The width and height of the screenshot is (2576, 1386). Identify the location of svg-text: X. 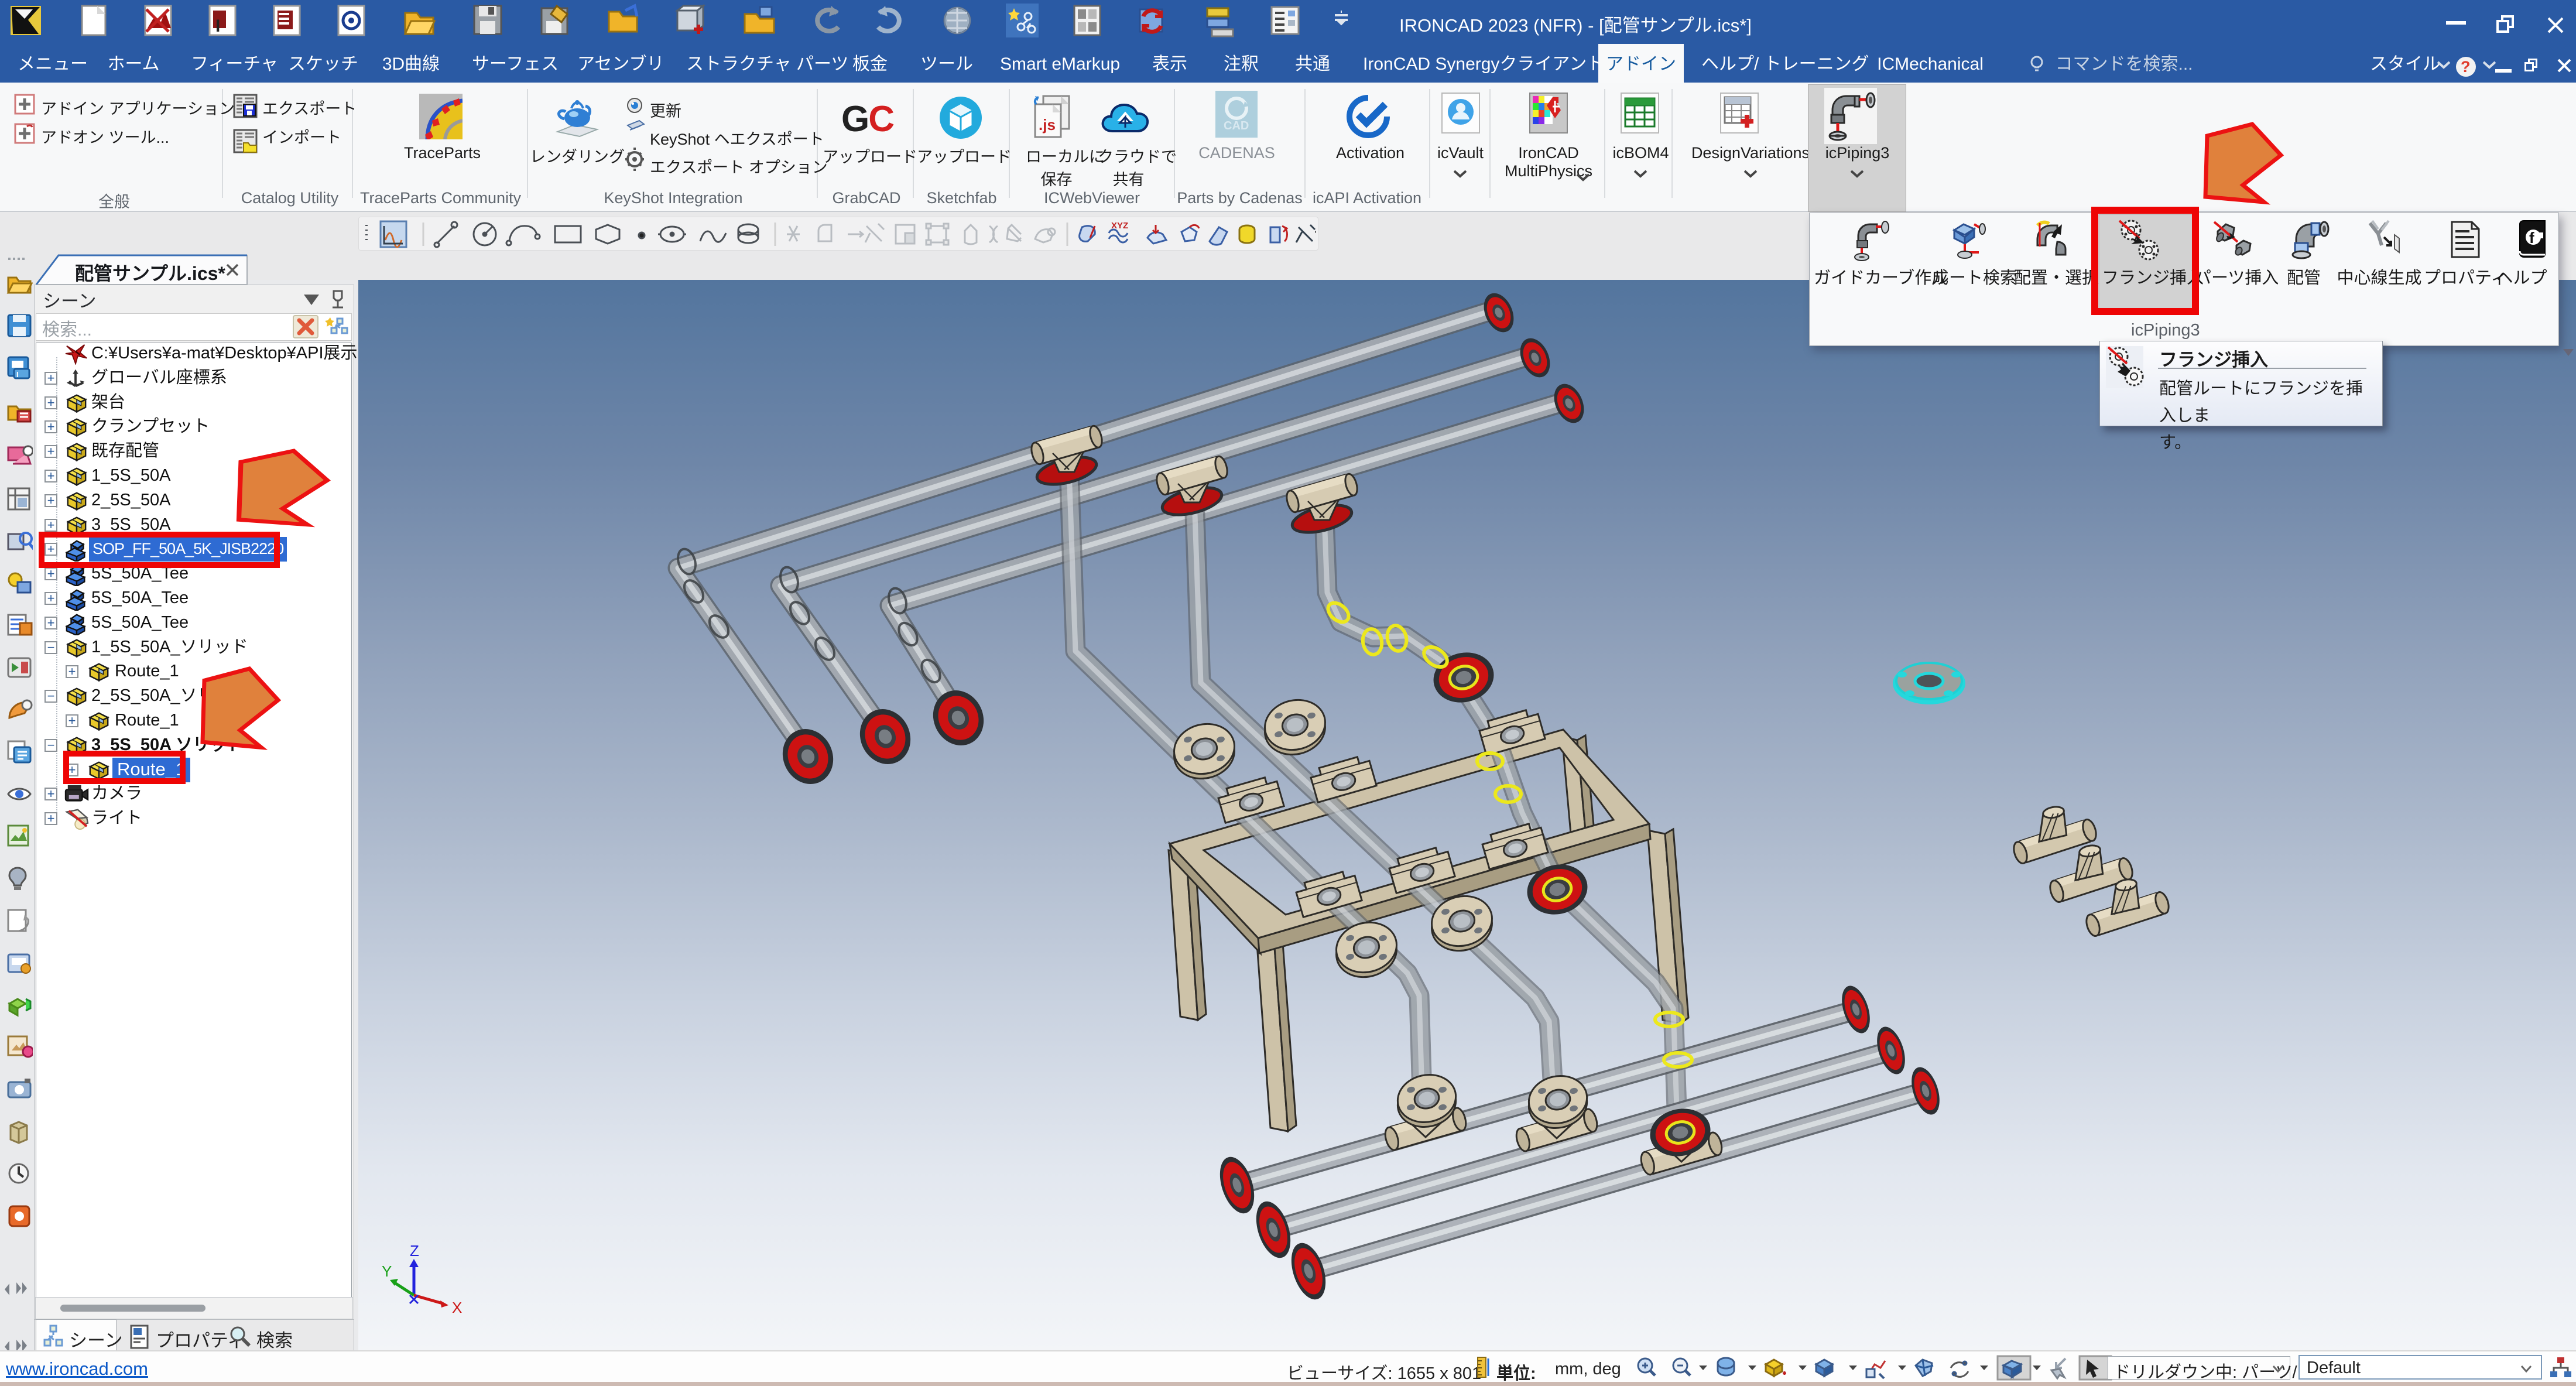
(457, 1307).